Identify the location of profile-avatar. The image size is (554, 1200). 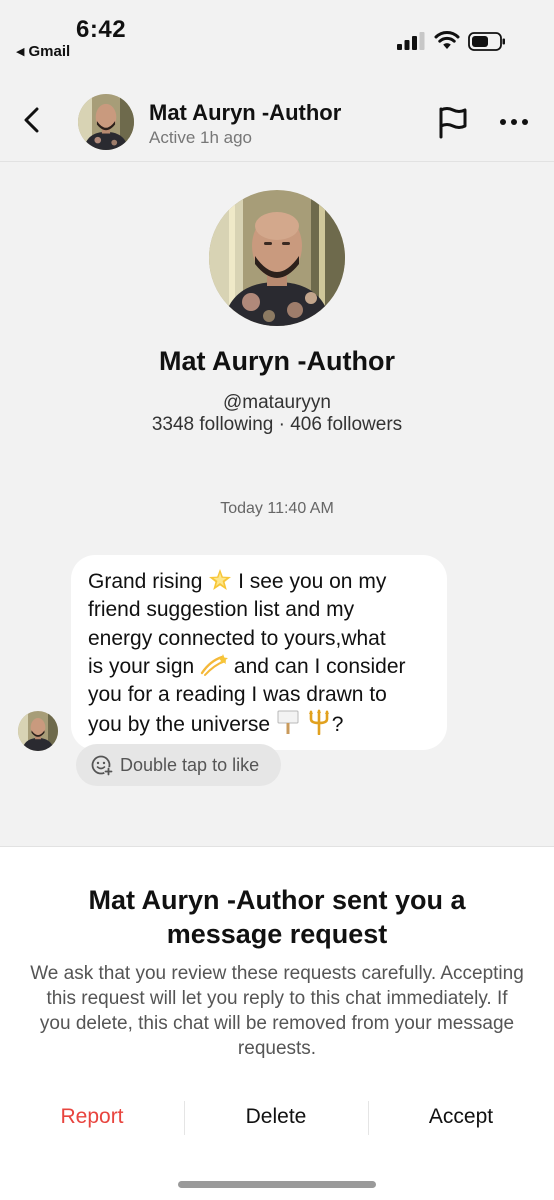
(277, 258).